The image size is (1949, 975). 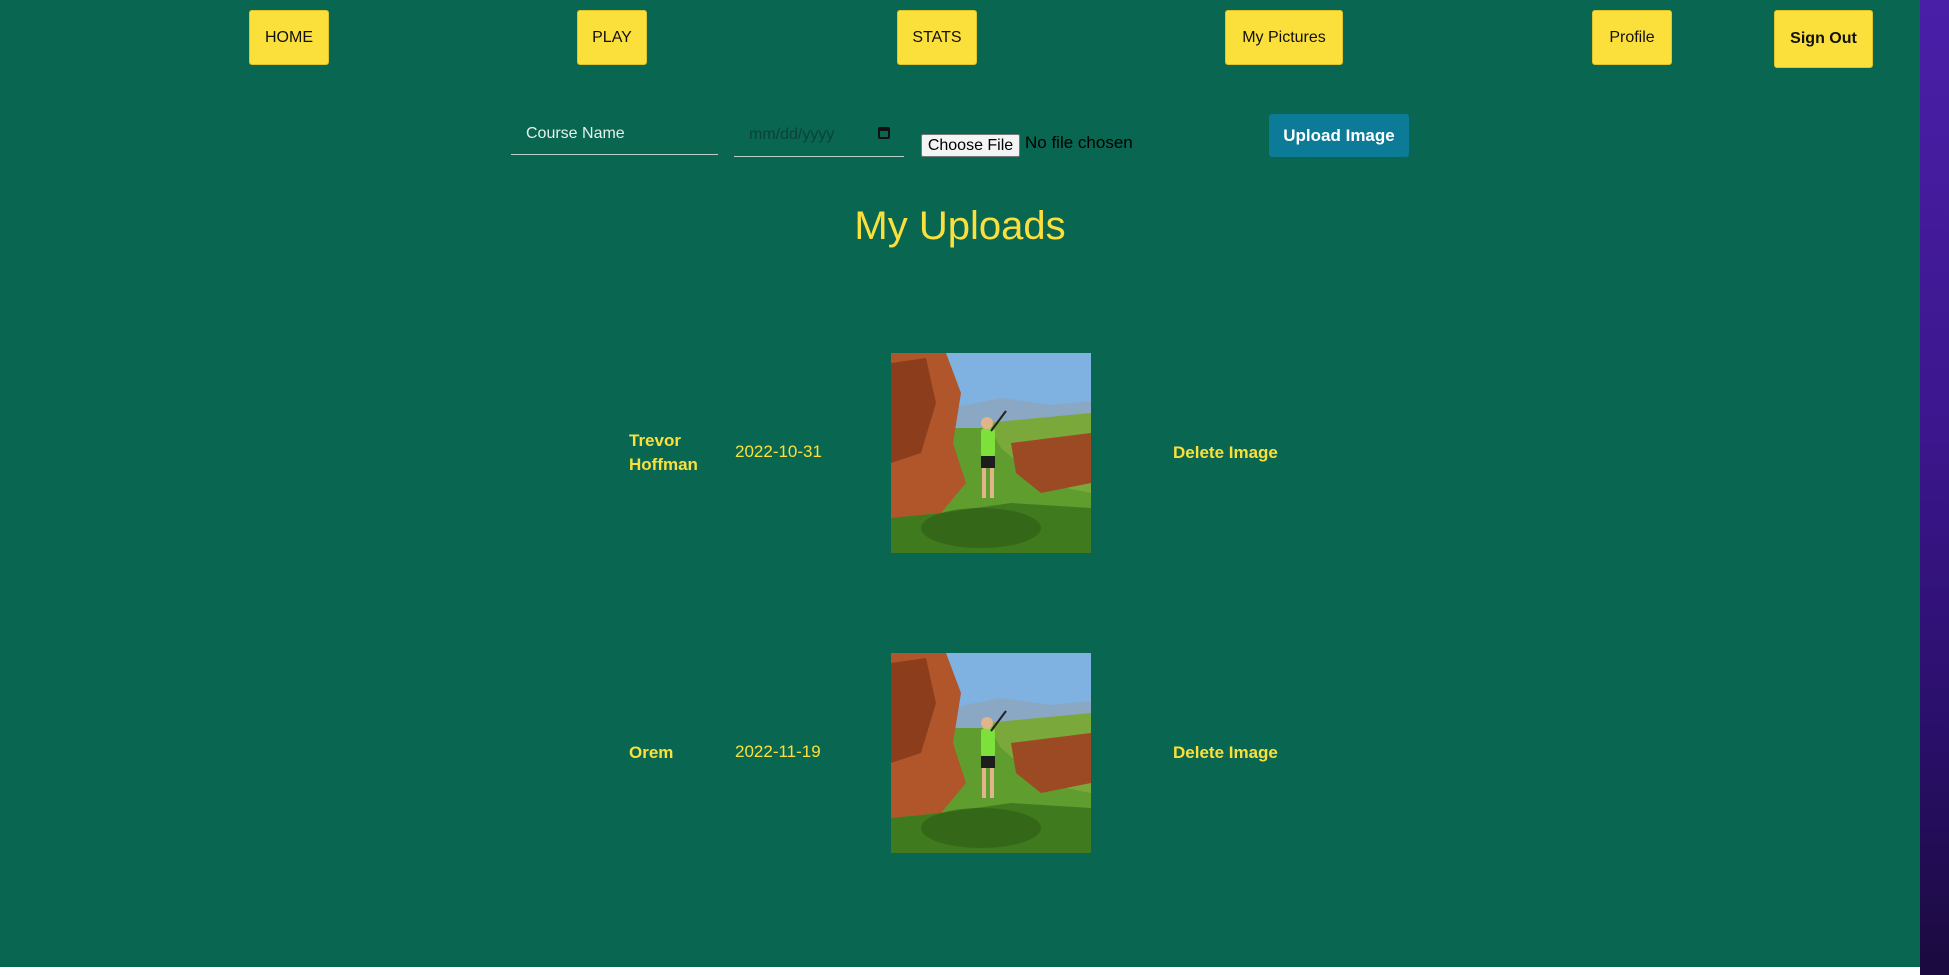 I want to click on nav-my-pictures-button: My Pictures, so click(x=1284, y=37).